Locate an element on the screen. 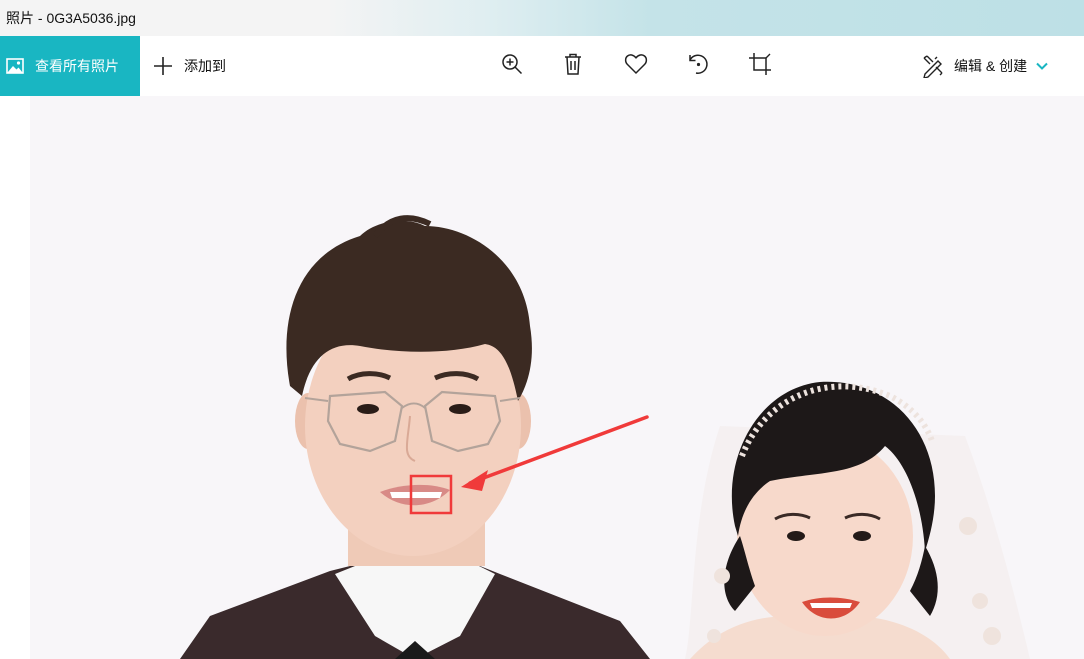 Image resolution: width=1084 pixels, height=659 pixels. photos-icon is located at coordinates (15, 66).